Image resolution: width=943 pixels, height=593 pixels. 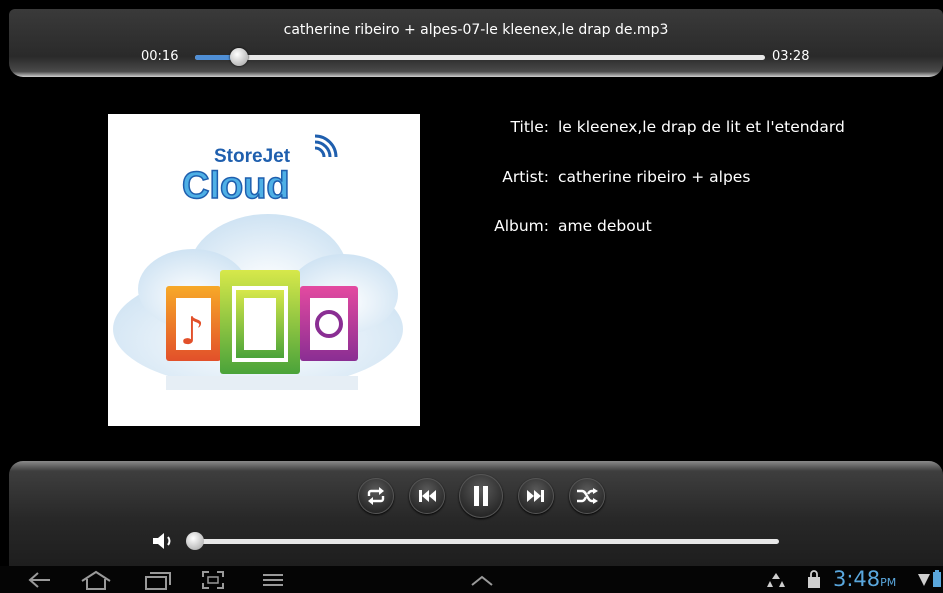 What do you see at coordinates (238, 57) in the screenshot?
I see `seek-thumb` at bounding box center [238, 57].